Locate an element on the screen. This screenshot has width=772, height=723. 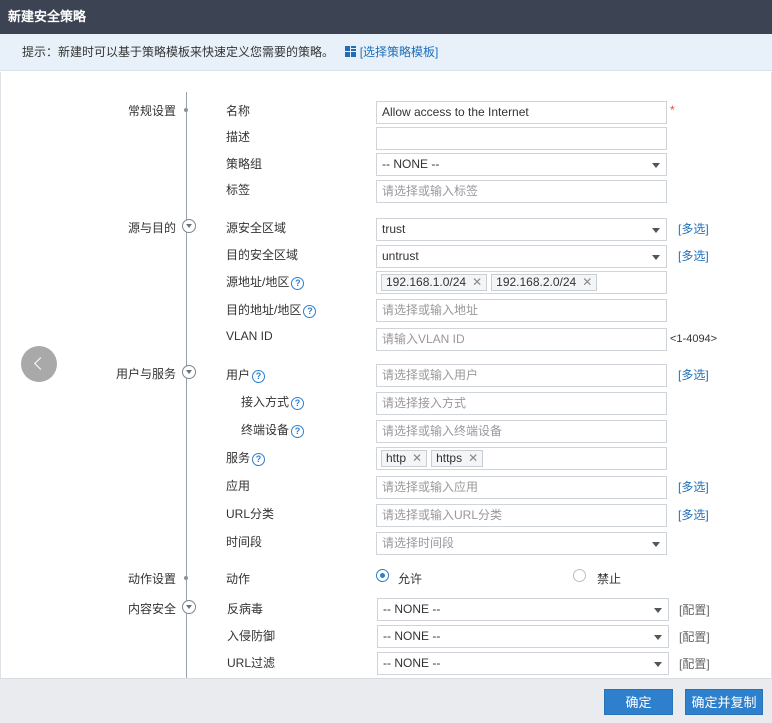
application-input: 请选择或输入应用 is located at coordinates (521, 487).